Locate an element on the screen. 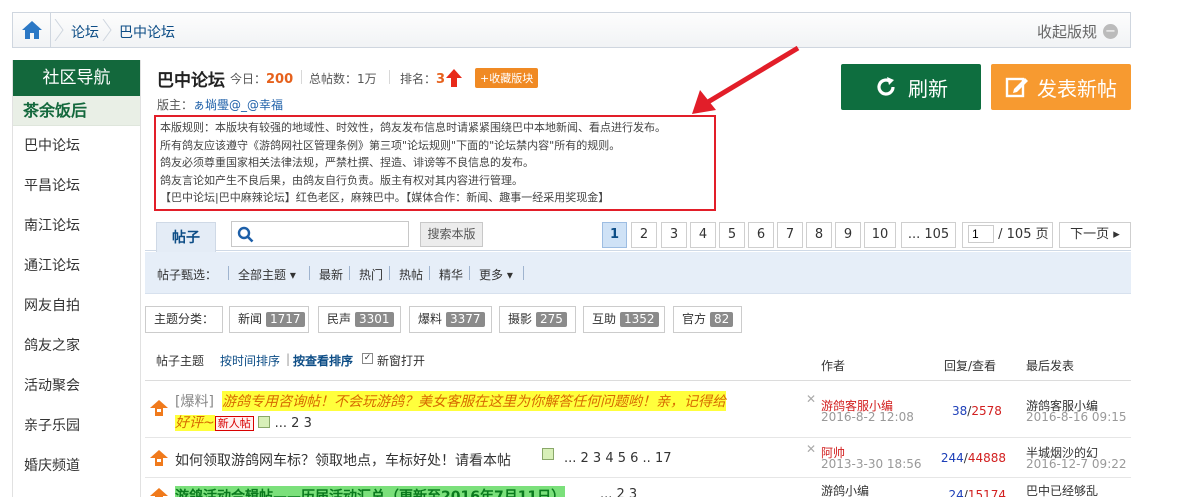 This screenshot has width=1180, height=497. rank-stat: 排名：3 is located at coordinates (423, 79).